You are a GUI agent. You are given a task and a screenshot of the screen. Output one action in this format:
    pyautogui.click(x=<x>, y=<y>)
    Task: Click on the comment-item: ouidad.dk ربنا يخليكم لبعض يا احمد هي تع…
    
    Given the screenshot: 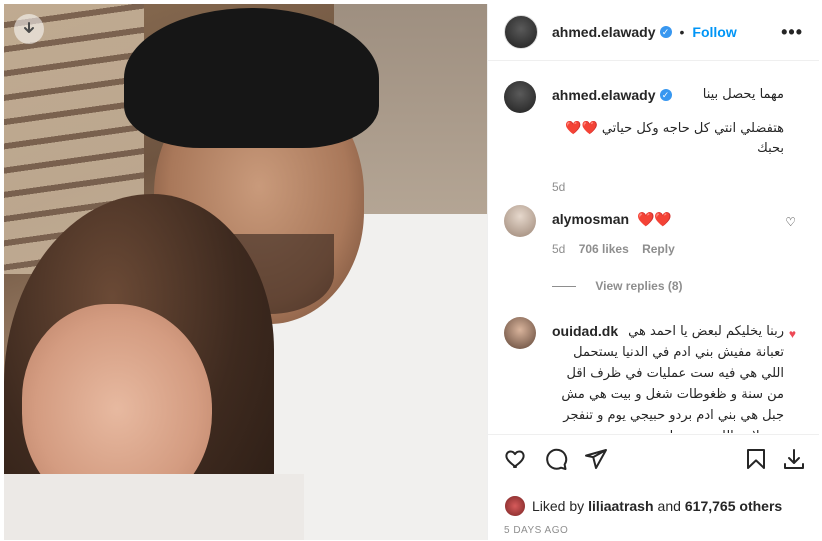 What is the action you would take?
    pyautogui.click(x=654, y=375)
    